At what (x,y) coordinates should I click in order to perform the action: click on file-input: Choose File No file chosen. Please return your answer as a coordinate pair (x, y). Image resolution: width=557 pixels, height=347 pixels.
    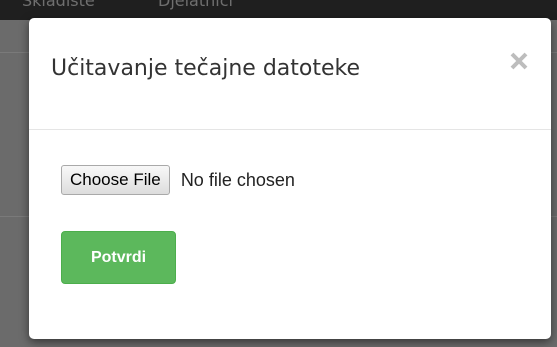
    Looking at the image, I should click on (178, 181).